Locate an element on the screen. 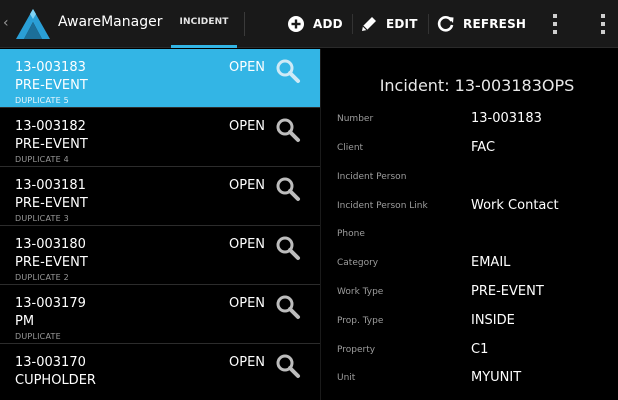 The image size is (618, 400). incident-duplicate: DUPLICATE 3 is located at coordinates (42, 218).